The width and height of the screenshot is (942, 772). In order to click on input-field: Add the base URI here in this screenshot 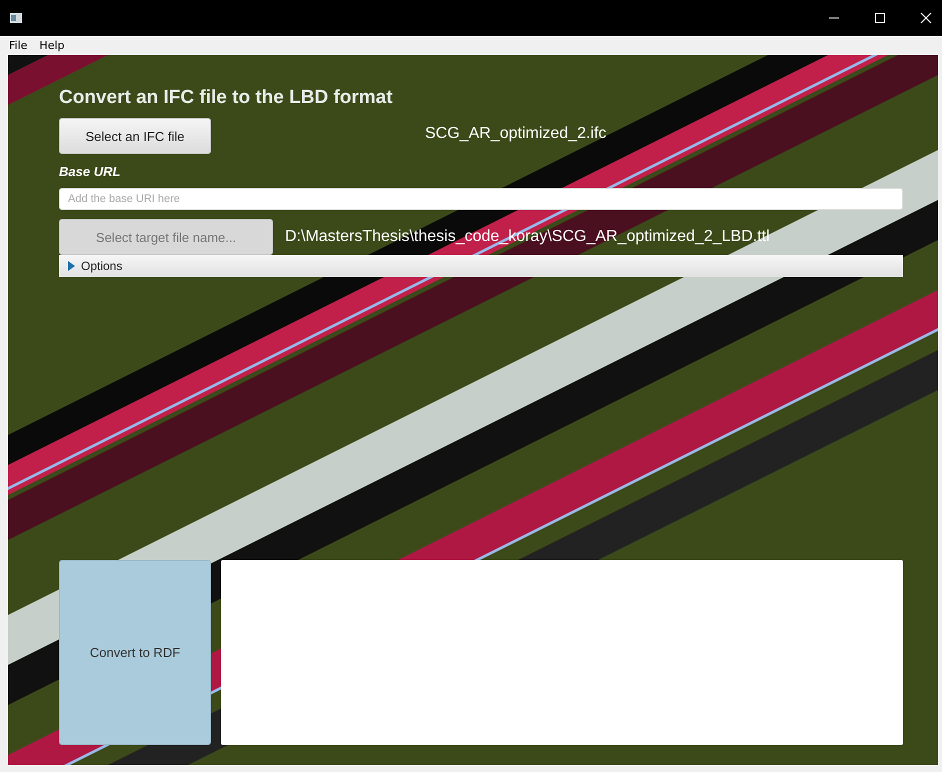, I will do `click(481, 199)`.